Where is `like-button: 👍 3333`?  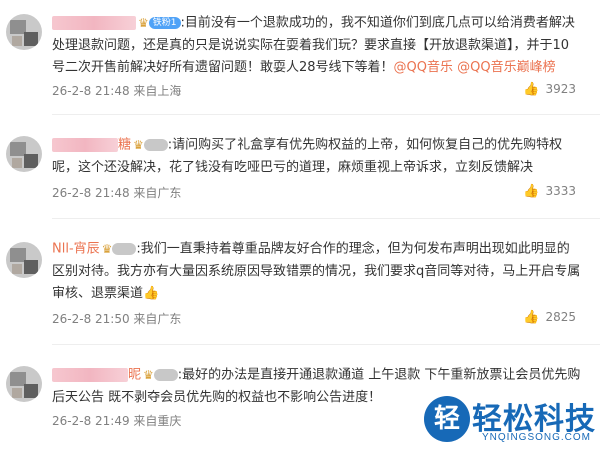
like-button: 👍 3333 is located at coordinates (549, 191).